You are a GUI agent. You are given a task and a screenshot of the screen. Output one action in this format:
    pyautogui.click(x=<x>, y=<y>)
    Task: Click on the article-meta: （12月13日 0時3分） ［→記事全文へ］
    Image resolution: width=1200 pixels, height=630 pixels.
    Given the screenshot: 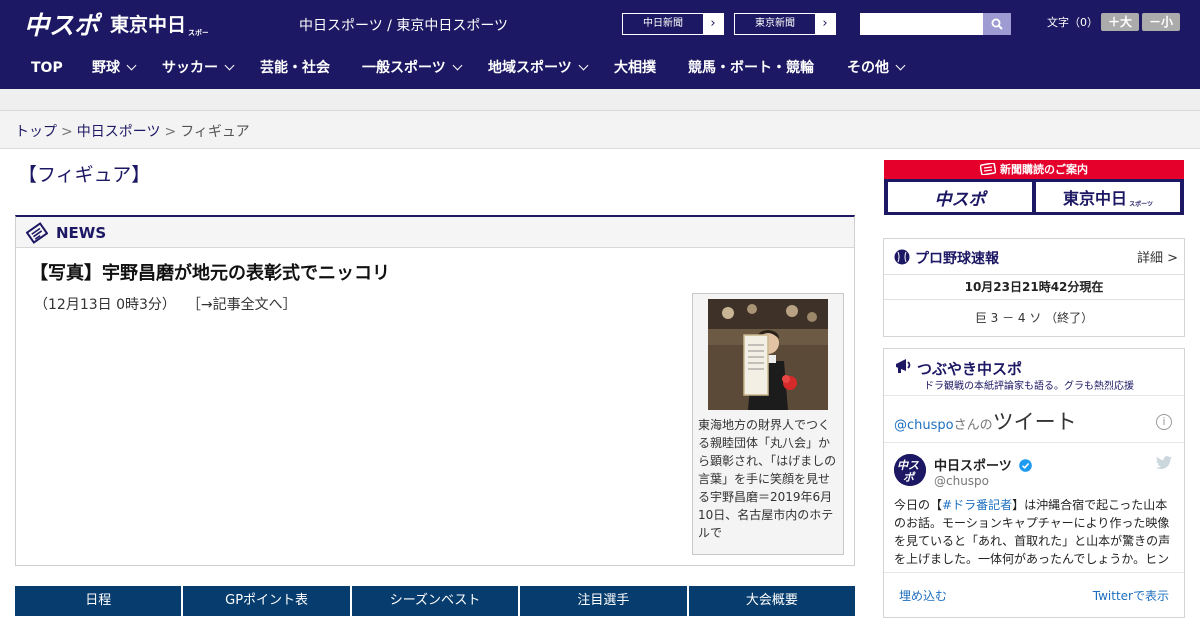 What is the action you would take?
    pyautogui.click(x=165, y=304)
    